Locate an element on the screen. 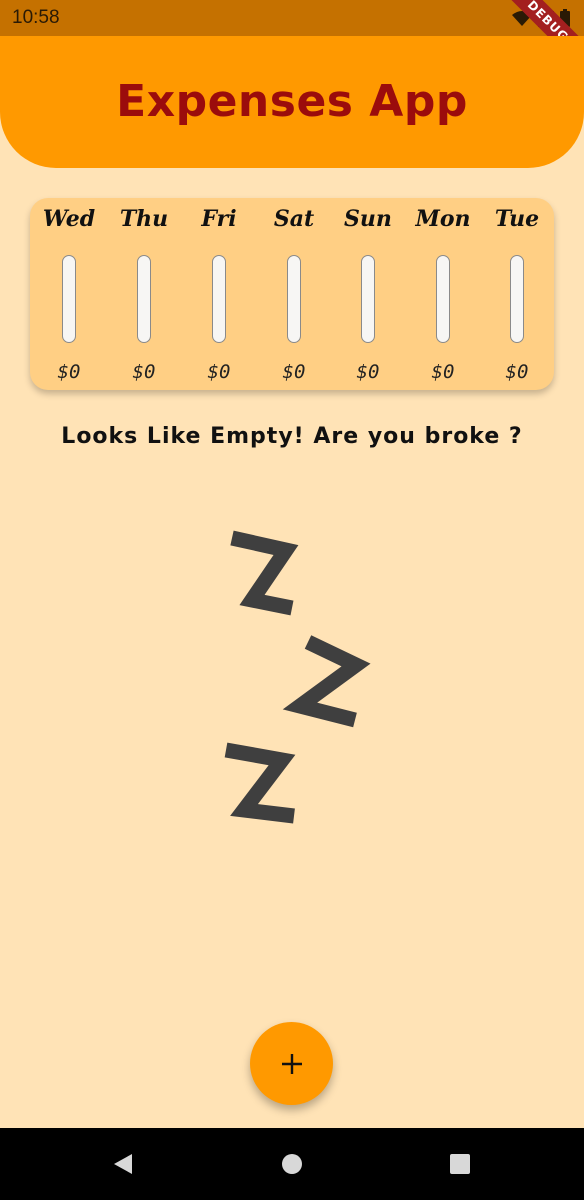  chart-day-column: Tue $0 is located at coordinates (517, 294).